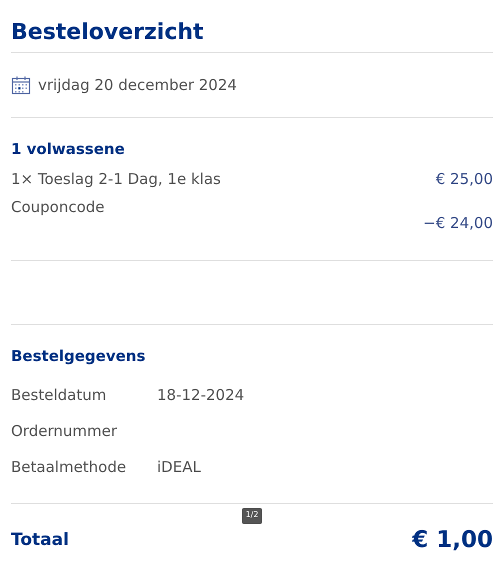 The width and height of the screenshot is (498, 586). I want to click on page-indicator: 1/2, so click(252, 516).